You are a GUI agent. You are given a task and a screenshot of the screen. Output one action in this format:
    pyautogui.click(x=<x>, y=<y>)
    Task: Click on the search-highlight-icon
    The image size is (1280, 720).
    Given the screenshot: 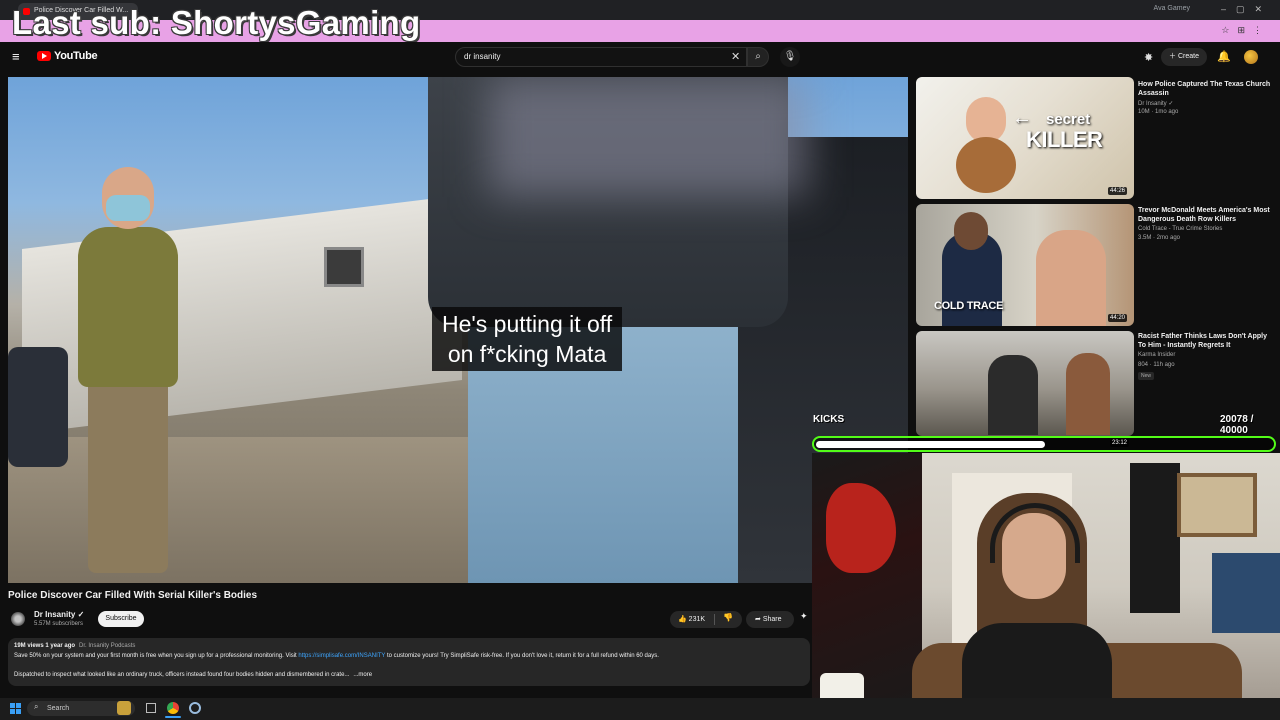 What is the action you would take?
    pyautogui.click(x=124, y=708)
    